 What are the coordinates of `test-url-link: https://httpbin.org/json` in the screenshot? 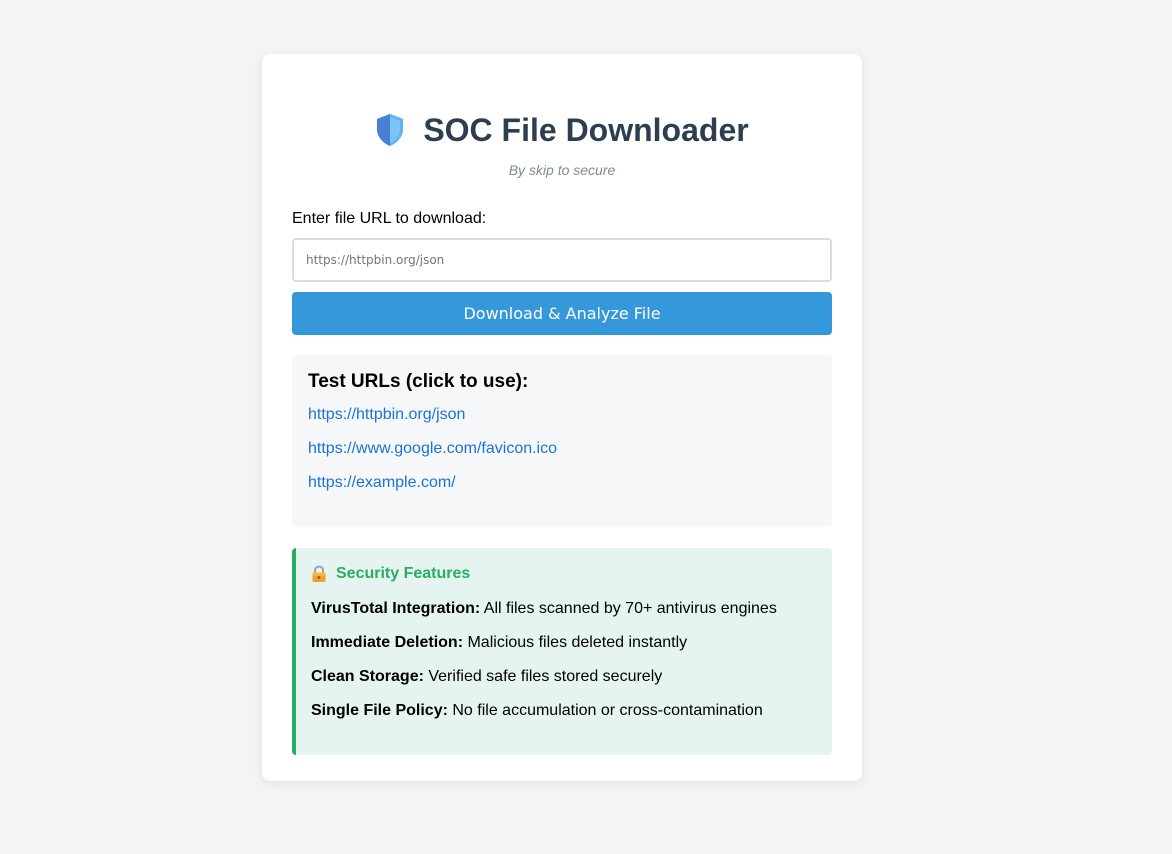 It's located at (386, 415).